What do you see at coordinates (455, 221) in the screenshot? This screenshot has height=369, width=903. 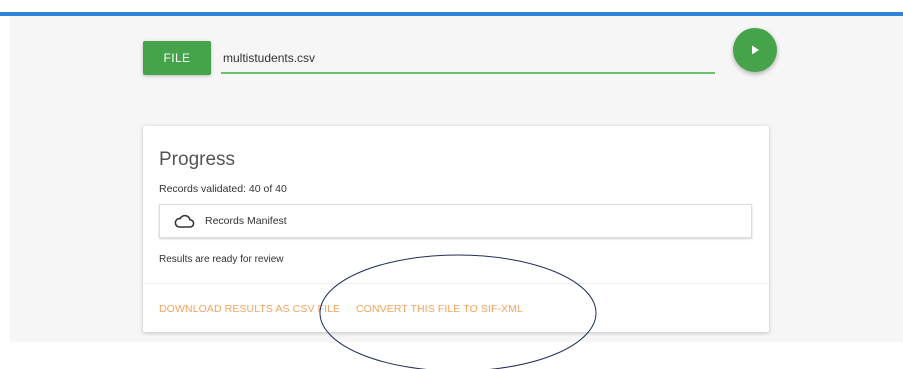 I see `records-manifest-item: Records Manifest` at bounding box center [455, 221].